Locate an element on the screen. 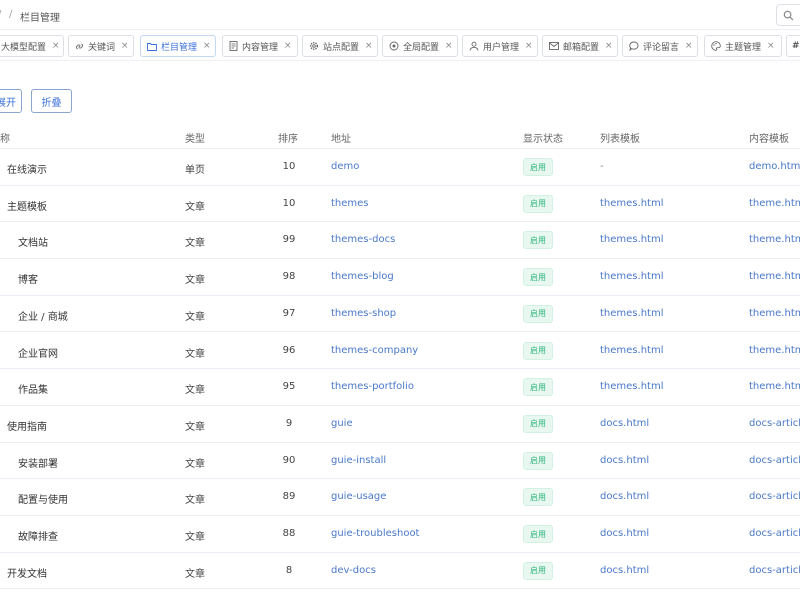  tab-content-management: 内容管理 × is located at coordinates (260, 46).